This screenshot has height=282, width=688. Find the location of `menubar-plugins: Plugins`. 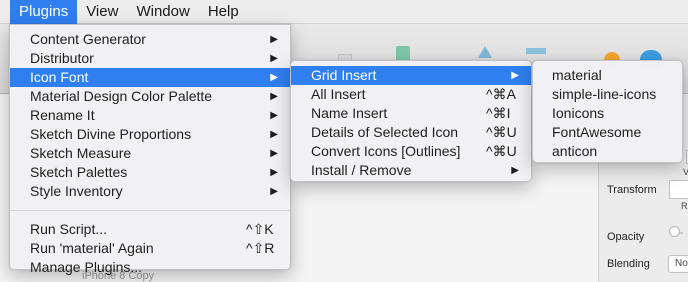

menubar-plugins: Plugins is located at coordinates (44, 12).